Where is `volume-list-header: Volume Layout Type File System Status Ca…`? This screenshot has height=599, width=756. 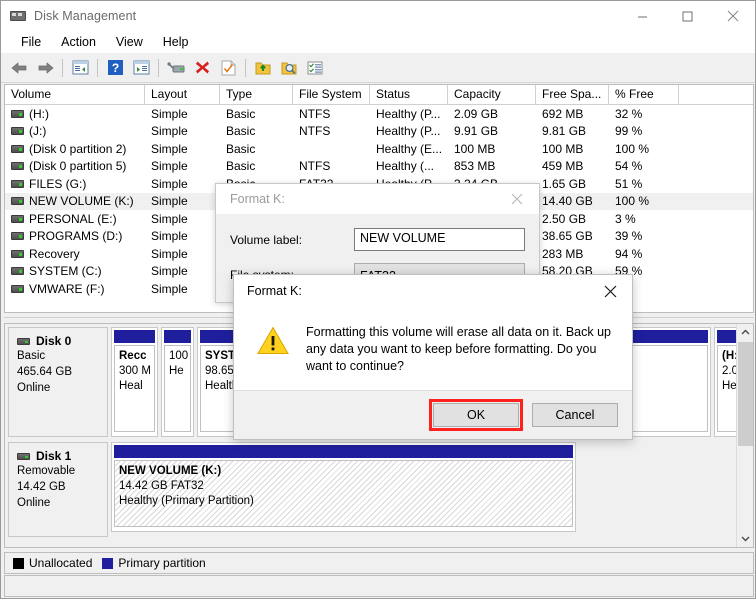 volume-list-header: Volume Layout Type File System Status Ca… is located at coordinates (379, 95).